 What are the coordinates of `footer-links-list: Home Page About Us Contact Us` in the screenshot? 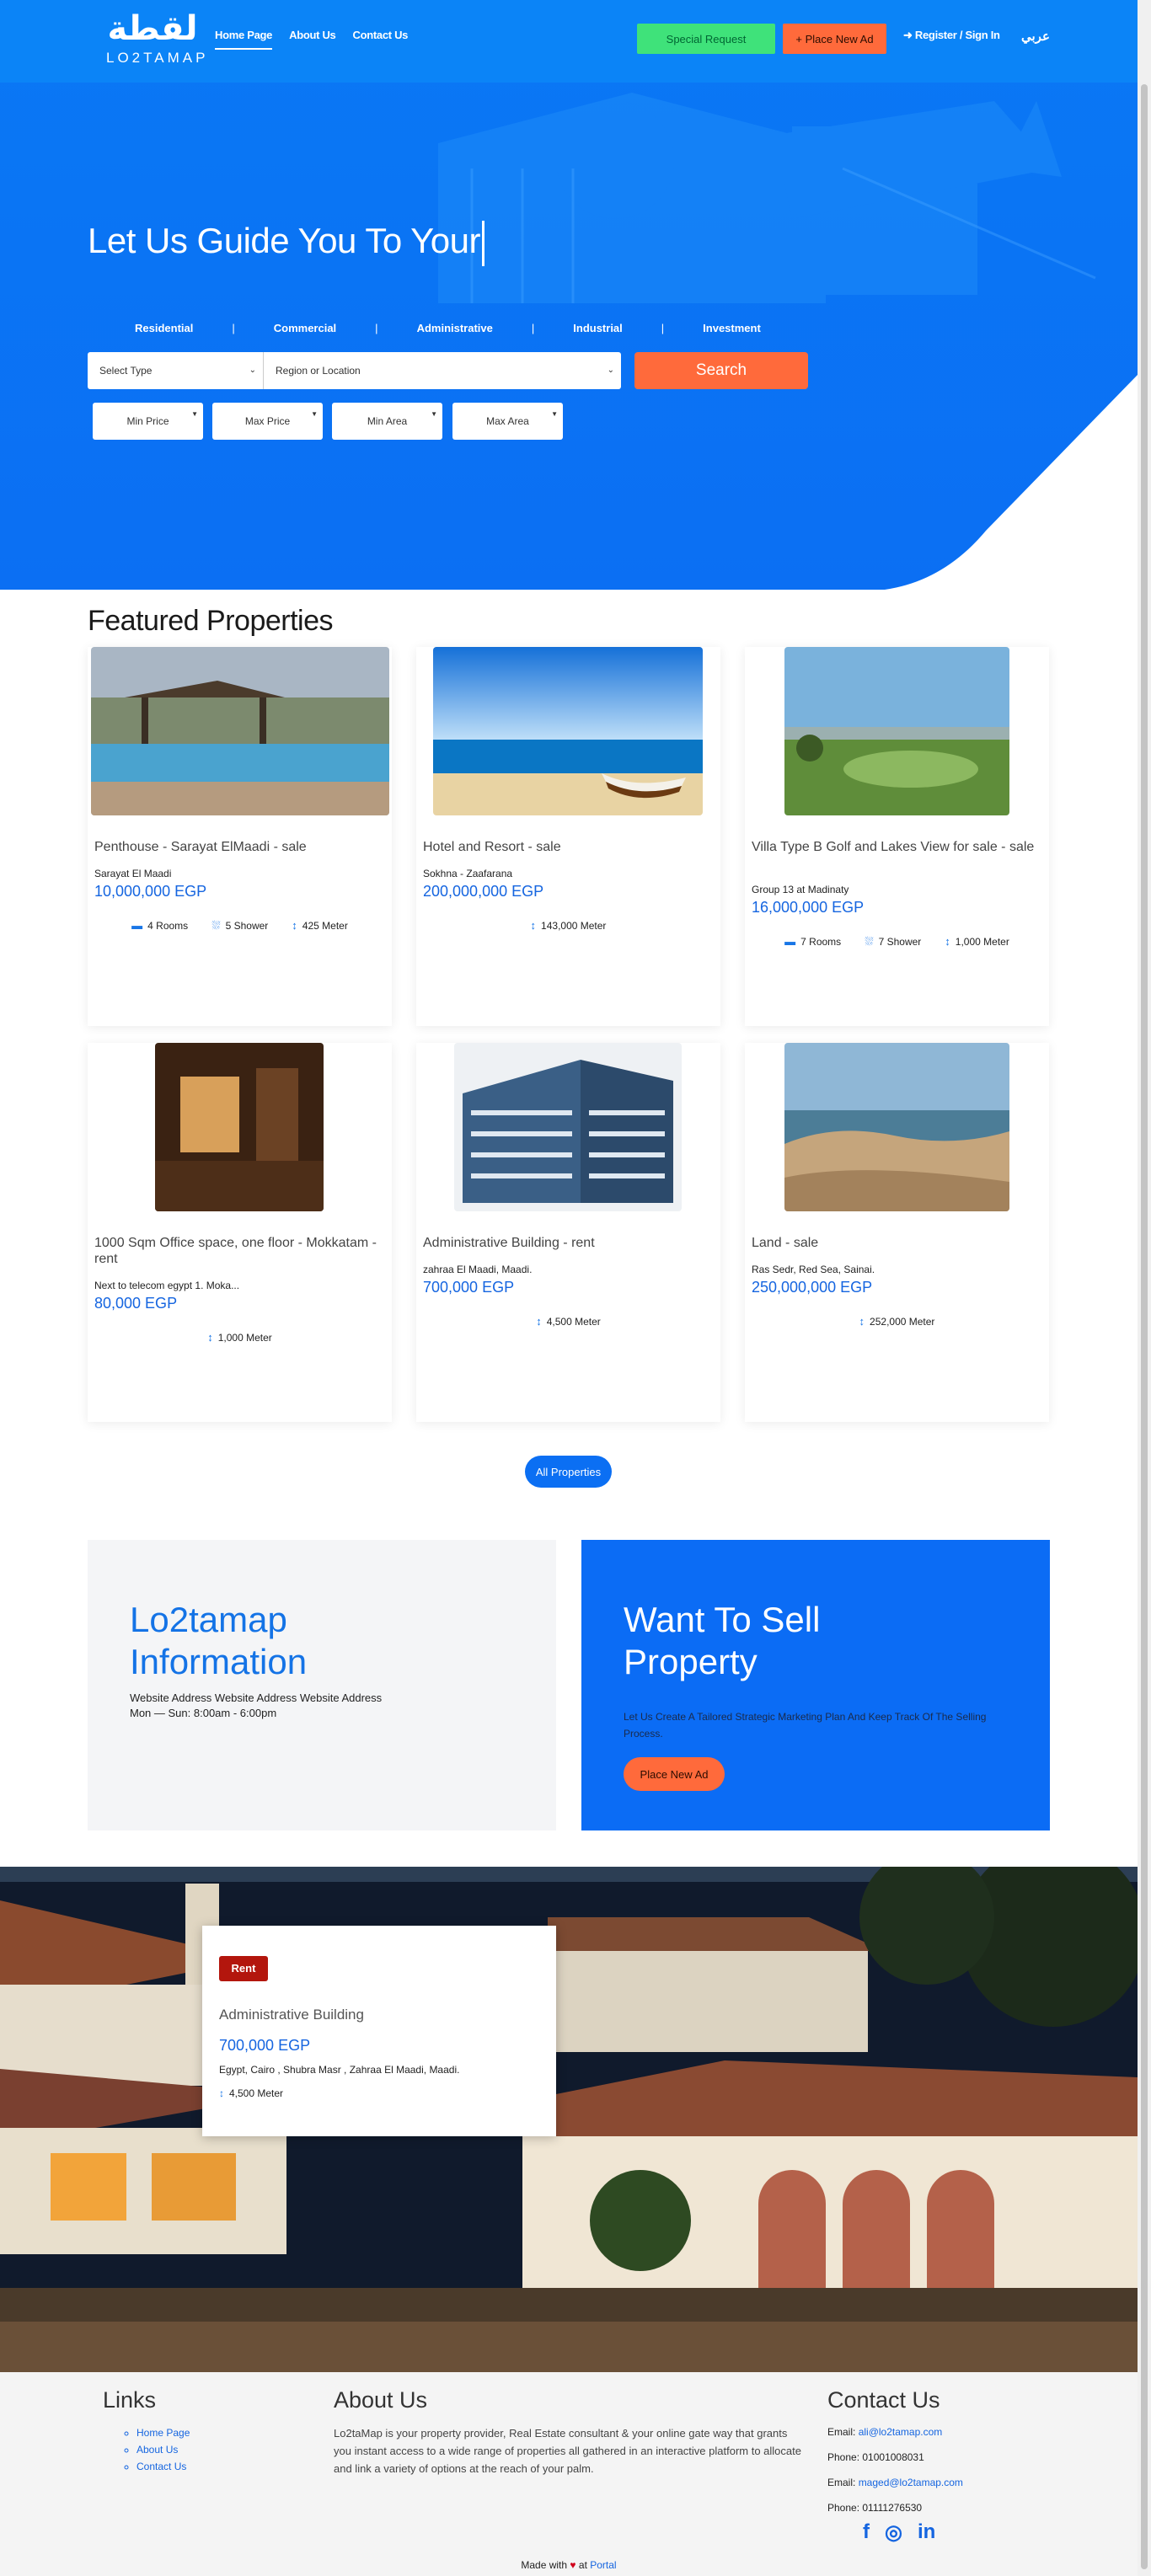 It's located at (163, 2449).